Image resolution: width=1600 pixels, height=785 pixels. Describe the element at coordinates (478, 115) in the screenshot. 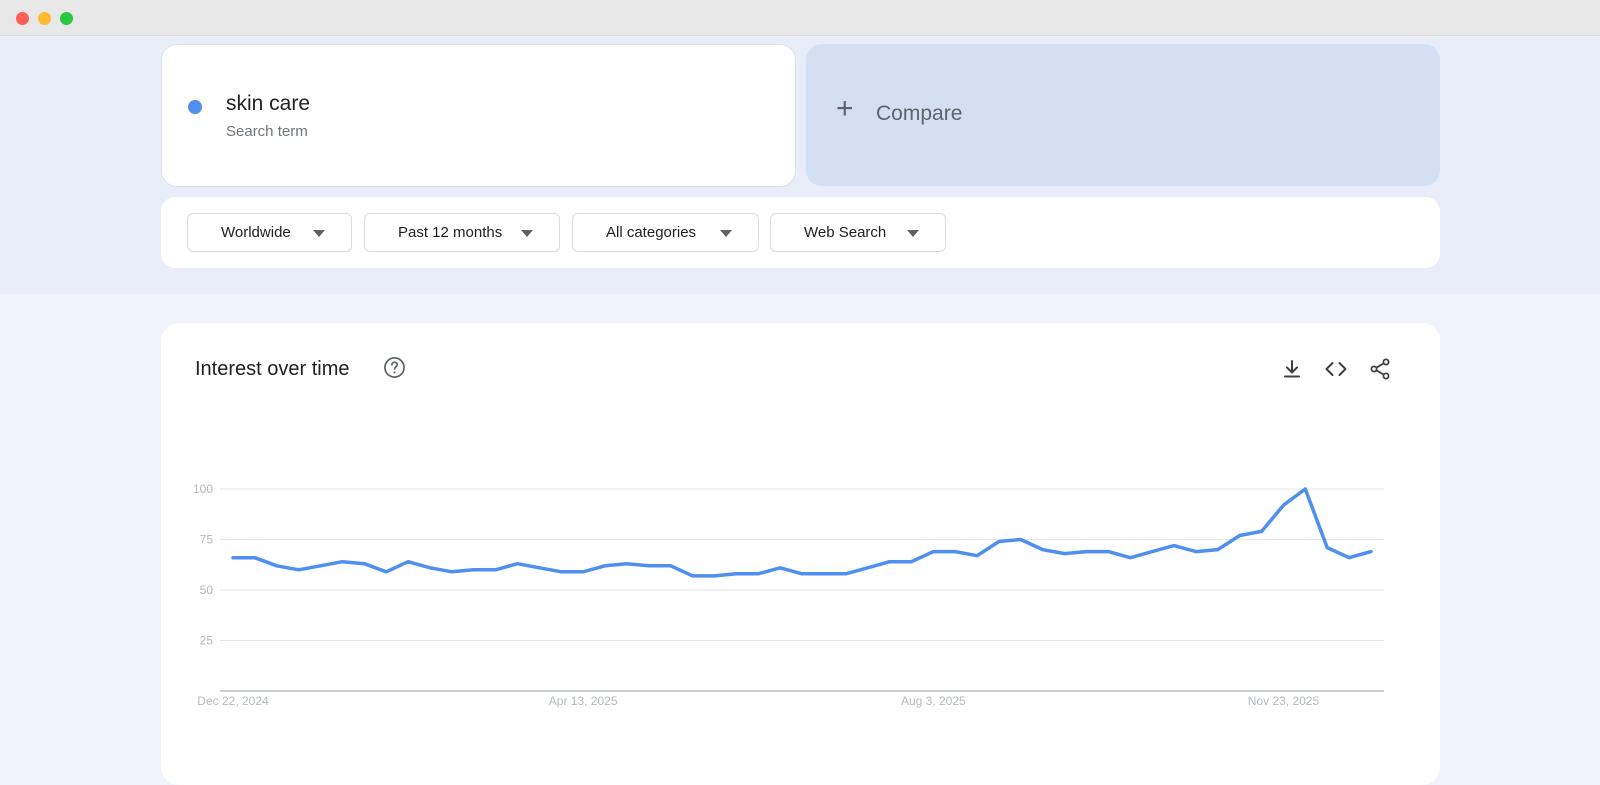

I see `search-term-card: skin care Search term` at that location.